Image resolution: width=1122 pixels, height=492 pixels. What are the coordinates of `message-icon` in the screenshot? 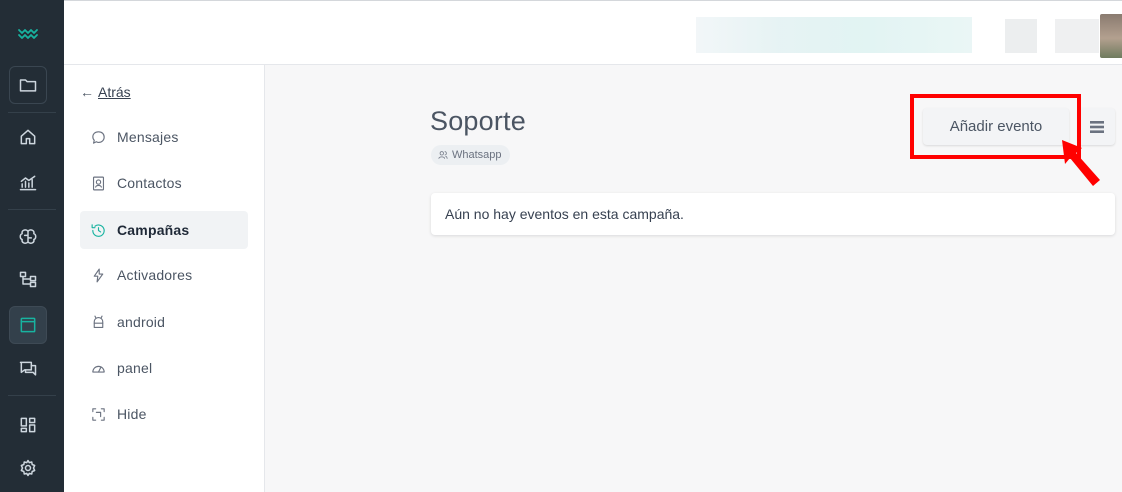 It's located at (98, 137).